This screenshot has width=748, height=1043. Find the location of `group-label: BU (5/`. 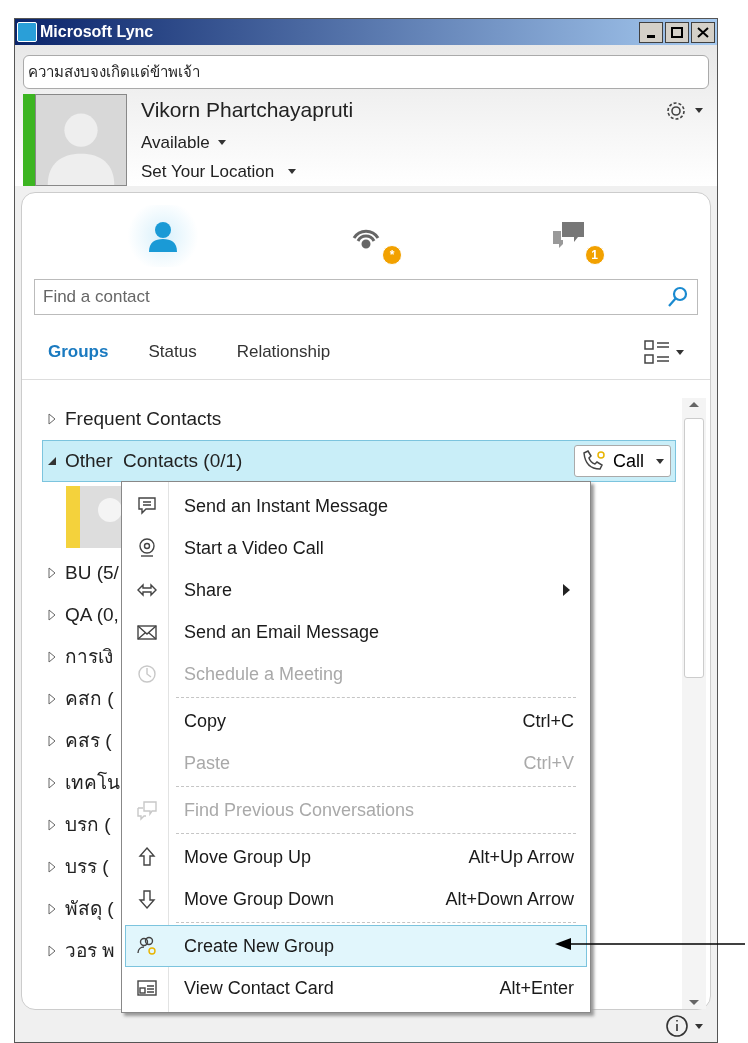

group-label: BU (5/ is located at coordinates (92, 572).